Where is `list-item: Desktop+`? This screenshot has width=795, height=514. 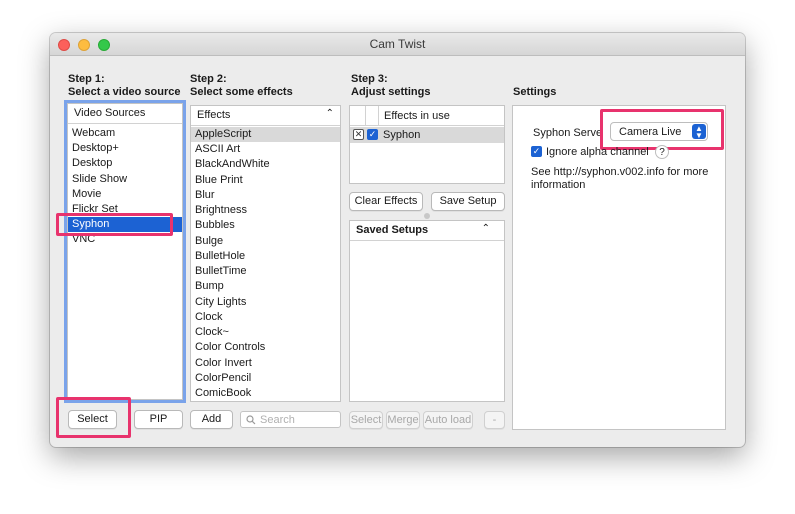
list-item: Desktop+ is located at coordinates (125, 148).